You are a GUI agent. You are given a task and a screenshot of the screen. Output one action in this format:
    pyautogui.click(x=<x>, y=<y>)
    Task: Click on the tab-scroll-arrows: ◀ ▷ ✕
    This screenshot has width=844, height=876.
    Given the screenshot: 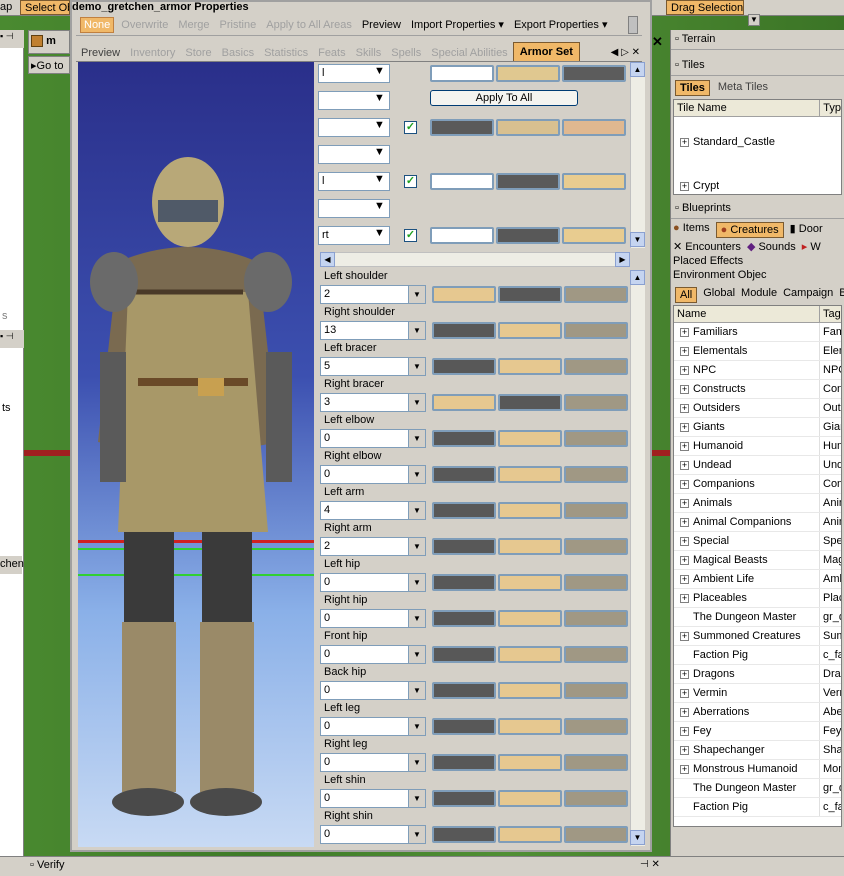 What is the action you would take?
    pyautogui.click(x=625, y=52)
    